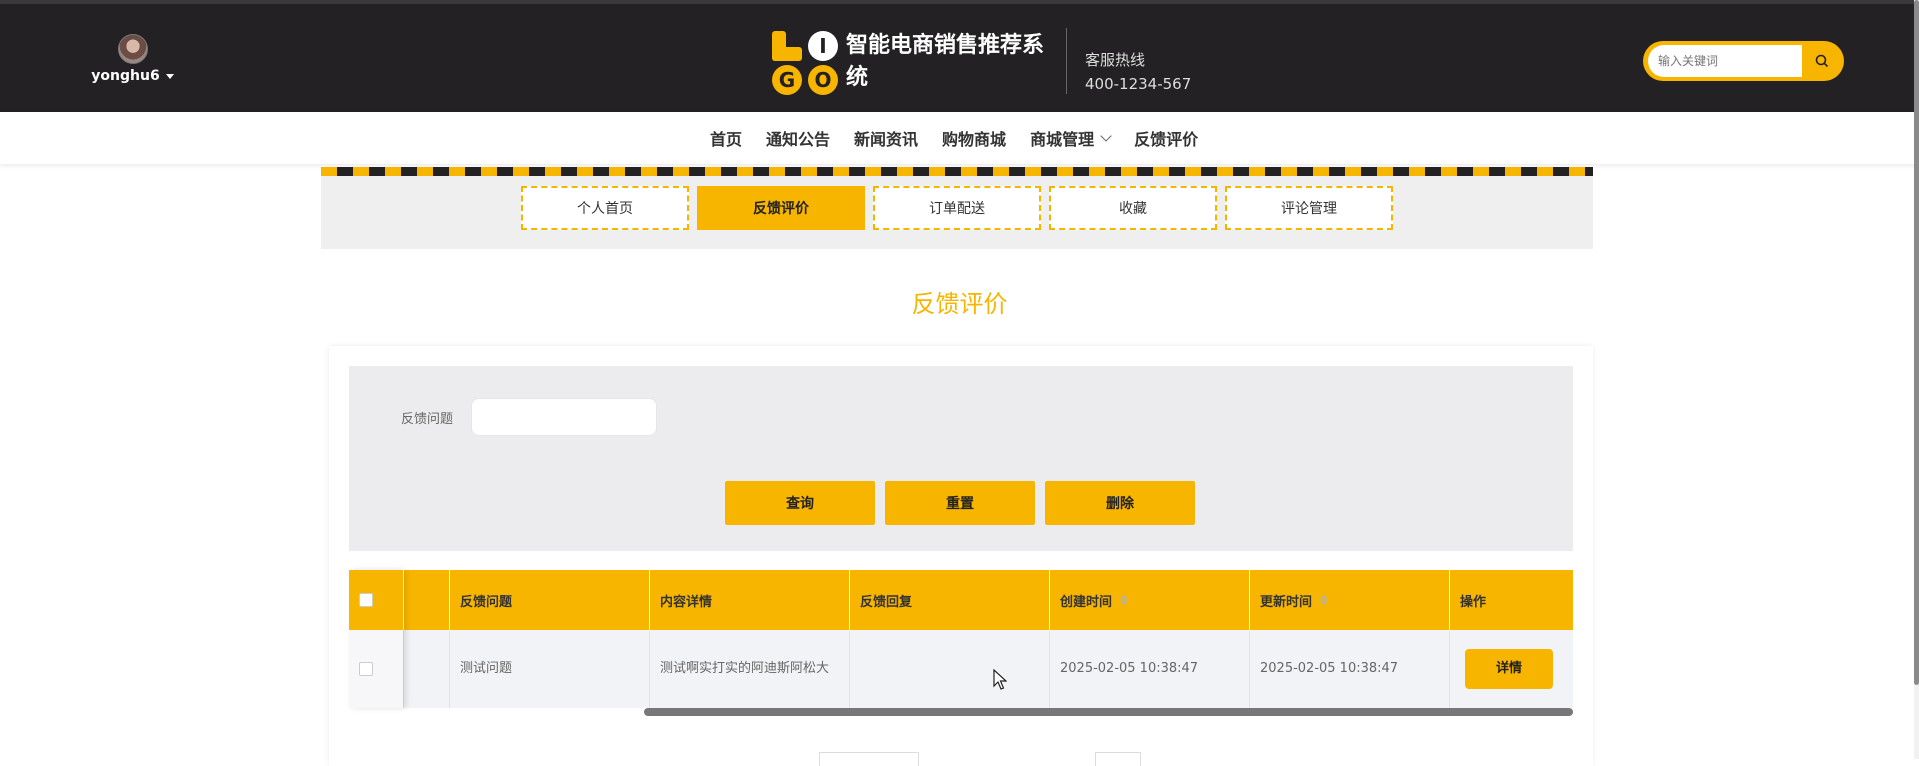 The width and height of the screenshot is (1919, 766). I want to click on user-menu: yonghu6, so click(132, 59).